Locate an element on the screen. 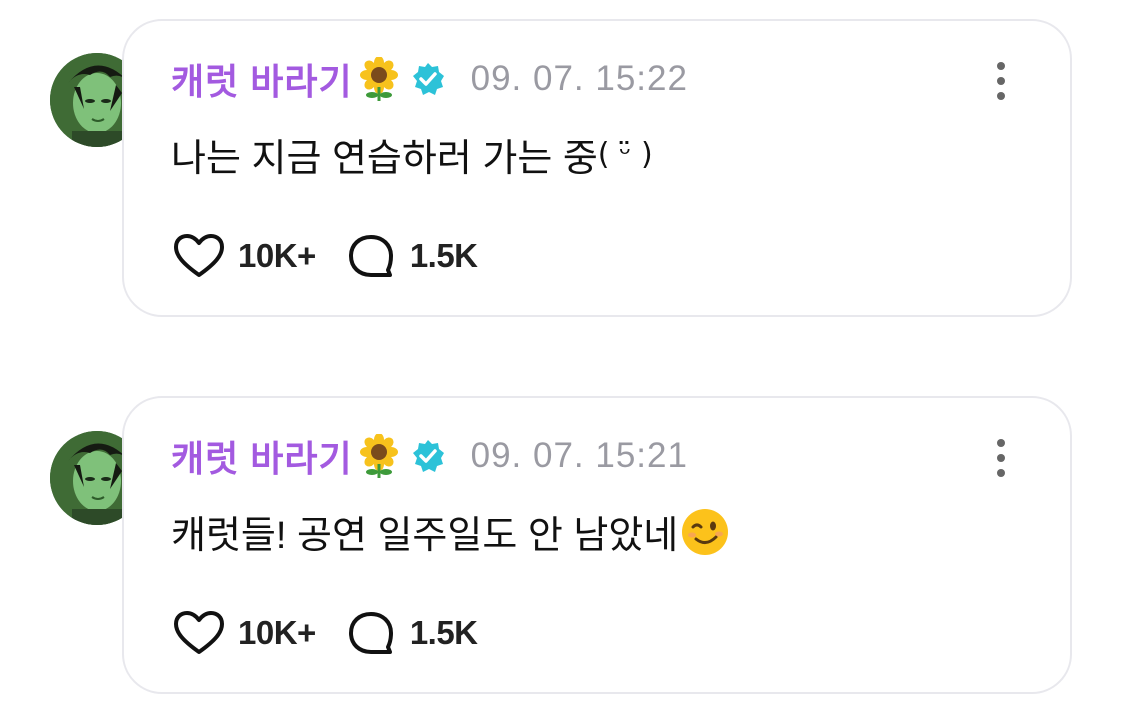 The image size is (1125, 722). post-text: 나는 지금 연습하러 가는 중 ( ᵕ̈ ) is located at coordinates (412, 154).